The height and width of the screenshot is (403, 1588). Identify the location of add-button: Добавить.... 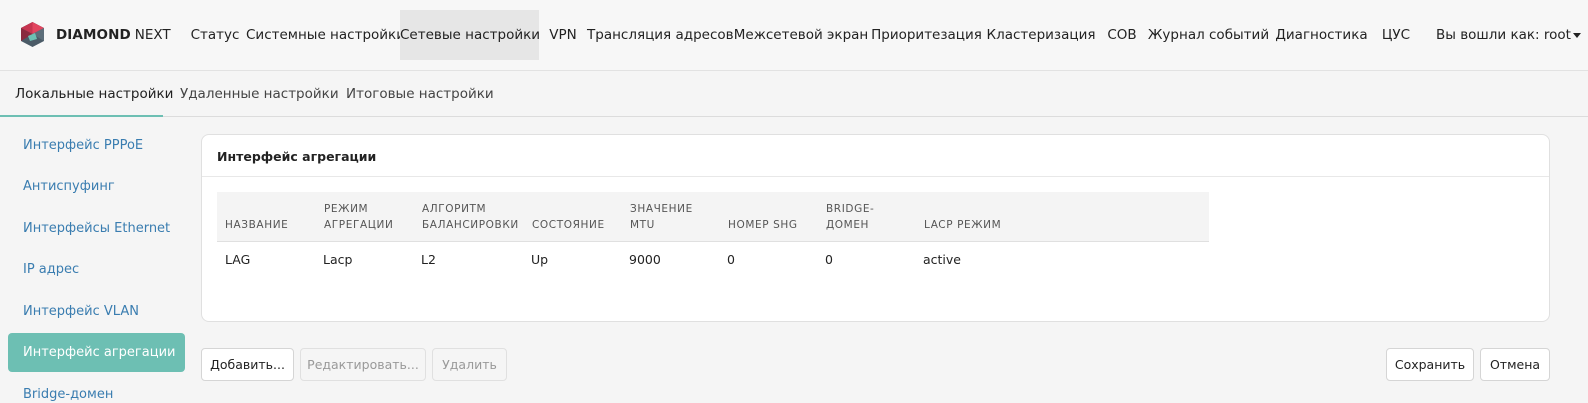
(247, 364).